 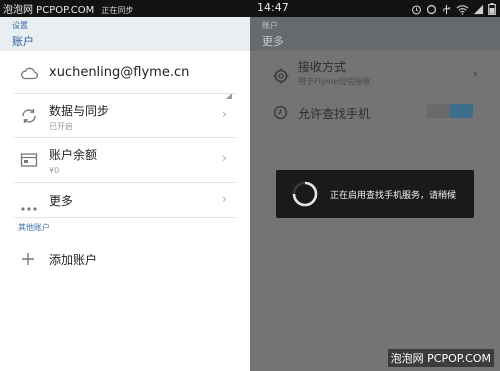 I want to click on more-page-title: 更多, so click(x=273, y=41).